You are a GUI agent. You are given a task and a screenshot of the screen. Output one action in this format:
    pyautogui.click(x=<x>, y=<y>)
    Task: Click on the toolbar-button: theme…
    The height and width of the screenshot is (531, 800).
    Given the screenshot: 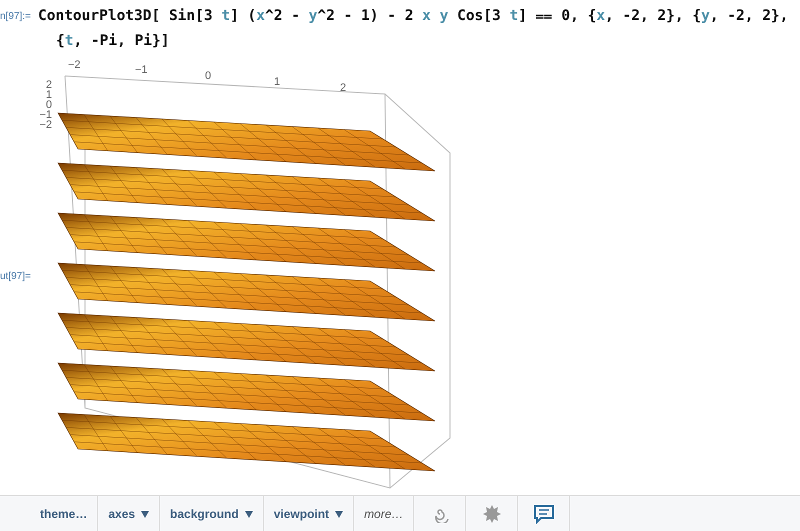 What is the action you would take?
    pyautogui.click(x=64, y=513)
    